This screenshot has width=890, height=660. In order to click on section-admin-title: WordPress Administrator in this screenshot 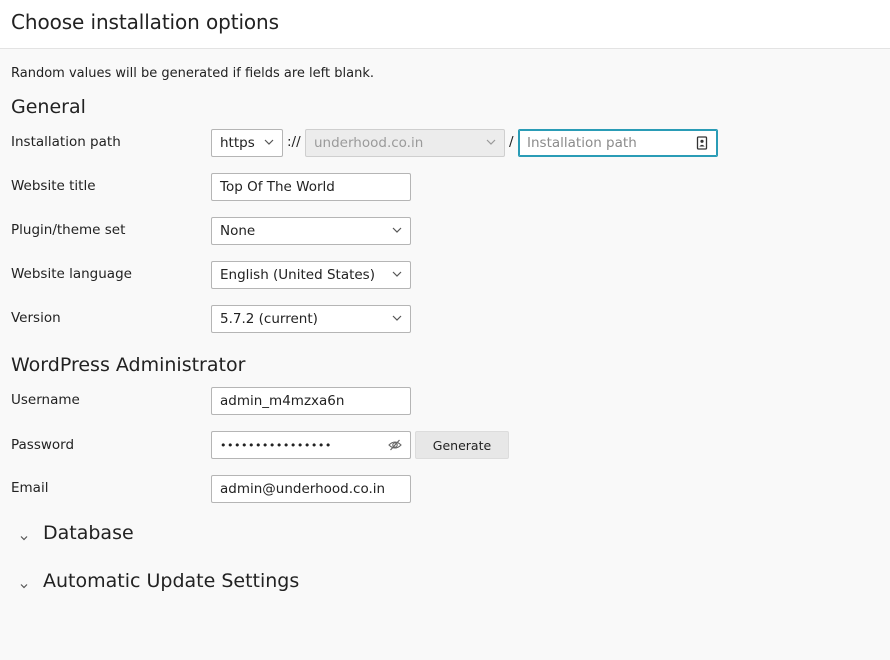, I will do `click(128, 365)`.